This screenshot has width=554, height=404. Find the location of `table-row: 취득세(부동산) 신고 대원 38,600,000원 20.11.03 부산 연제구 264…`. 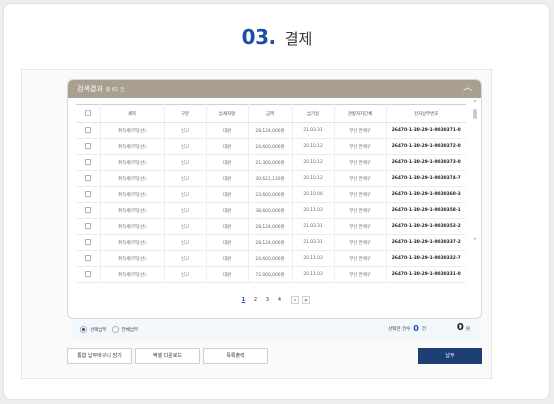

table-row: 취득세(부동산) 신고 대원 38,600,000원 20.11.03 부산 연제구 264… is located at coordinates (271, 210).